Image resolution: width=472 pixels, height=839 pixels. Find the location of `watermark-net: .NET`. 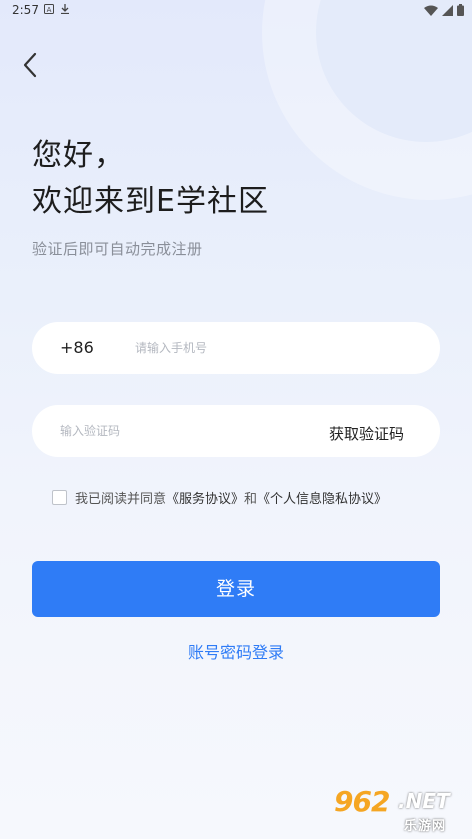

watermark-net: .NET is located at coordinates (424, 801).